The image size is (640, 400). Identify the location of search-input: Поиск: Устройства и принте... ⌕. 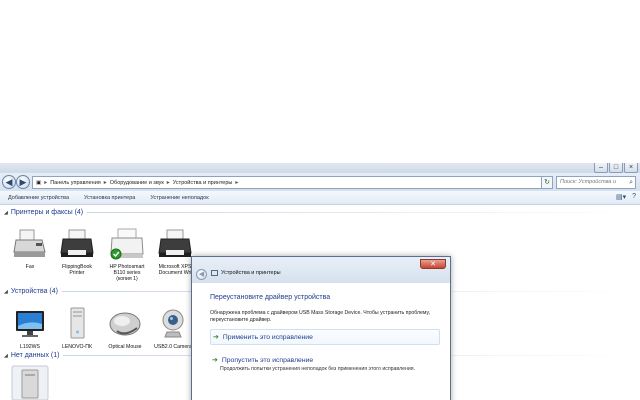
(596, 186).